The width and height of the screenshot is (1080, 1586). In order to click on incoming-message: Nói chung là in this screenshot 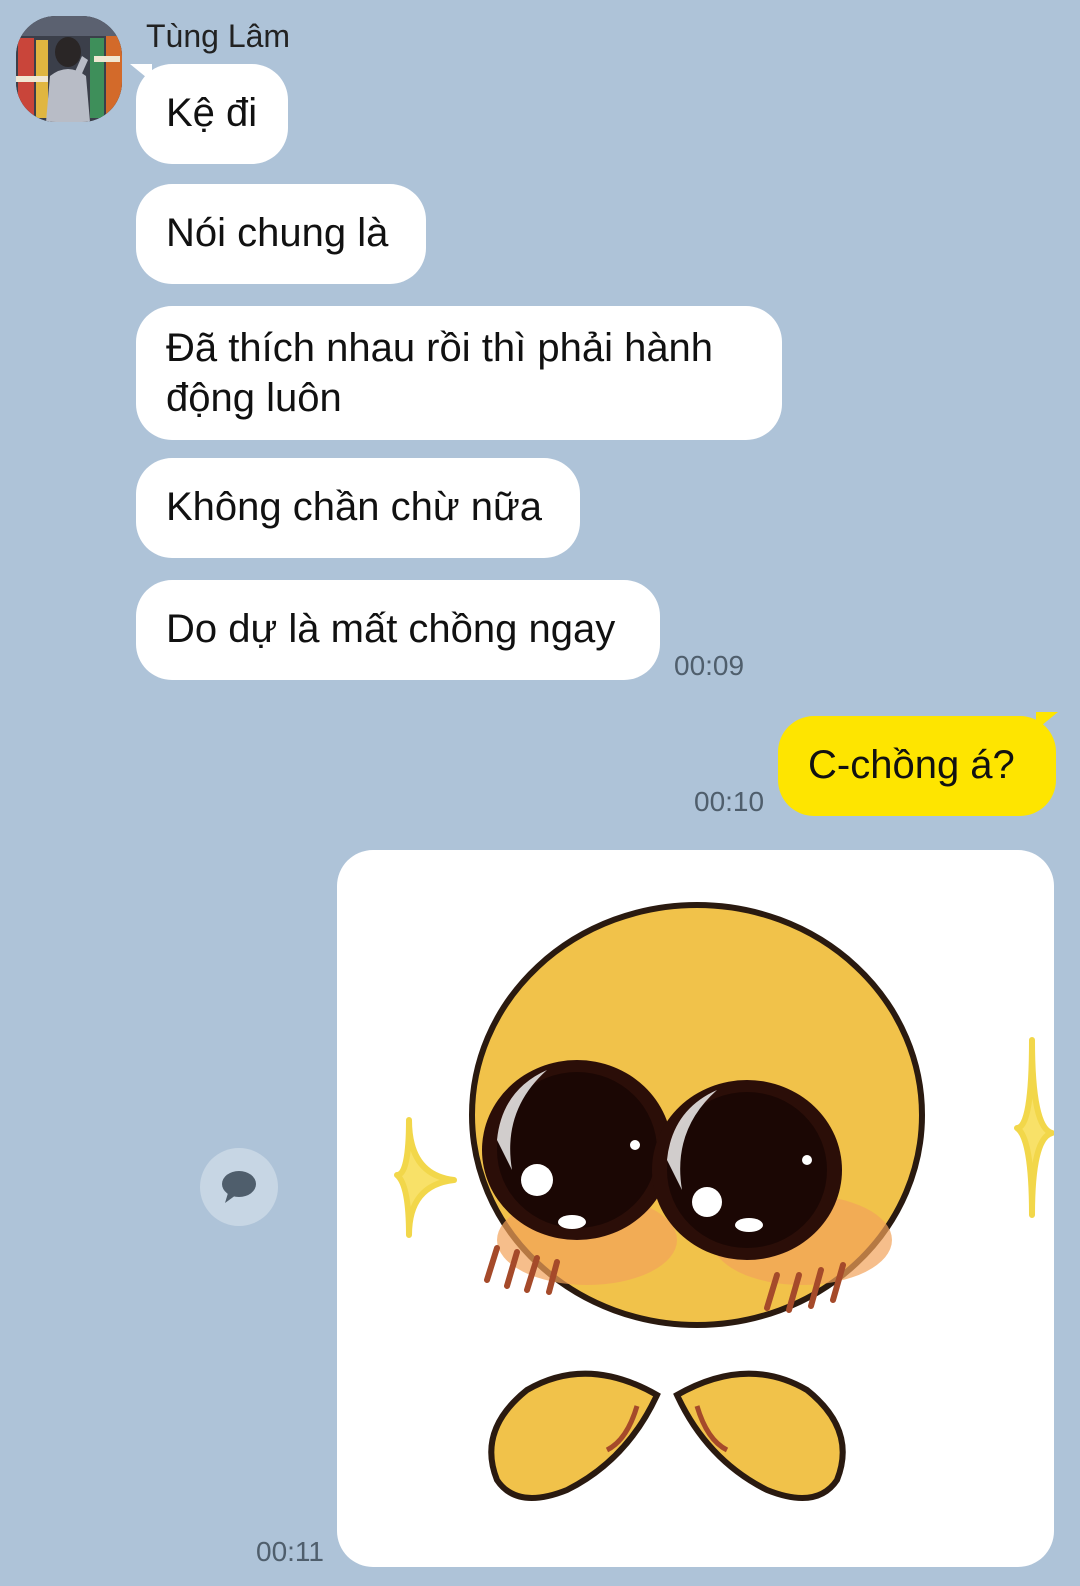, I will do `click(281, 234)`.